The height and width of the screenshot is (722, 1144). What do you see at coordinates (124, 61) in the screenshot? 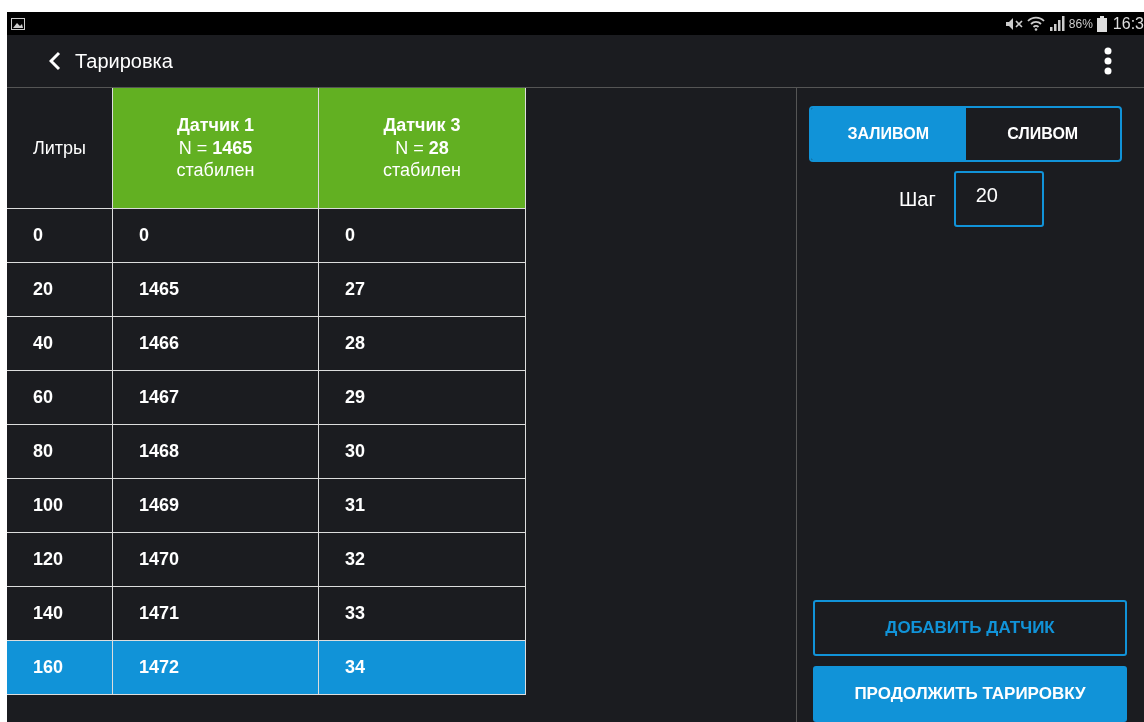
I see `screen-title: Тарировка` at bounding box center [124, 61].